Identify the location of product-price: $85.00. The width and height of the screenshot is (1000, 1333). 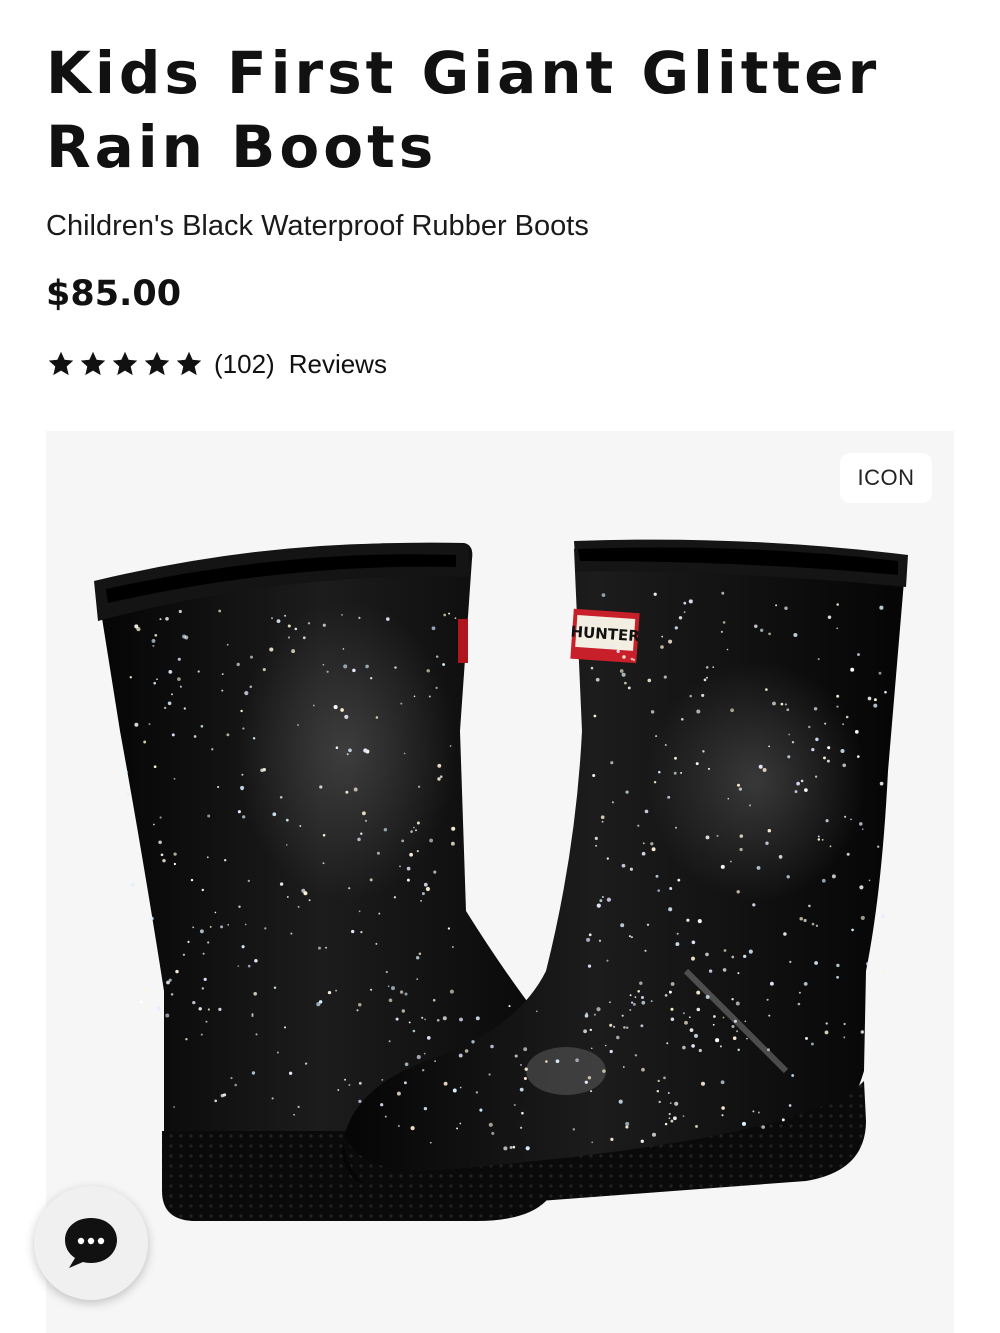
(114, 294).